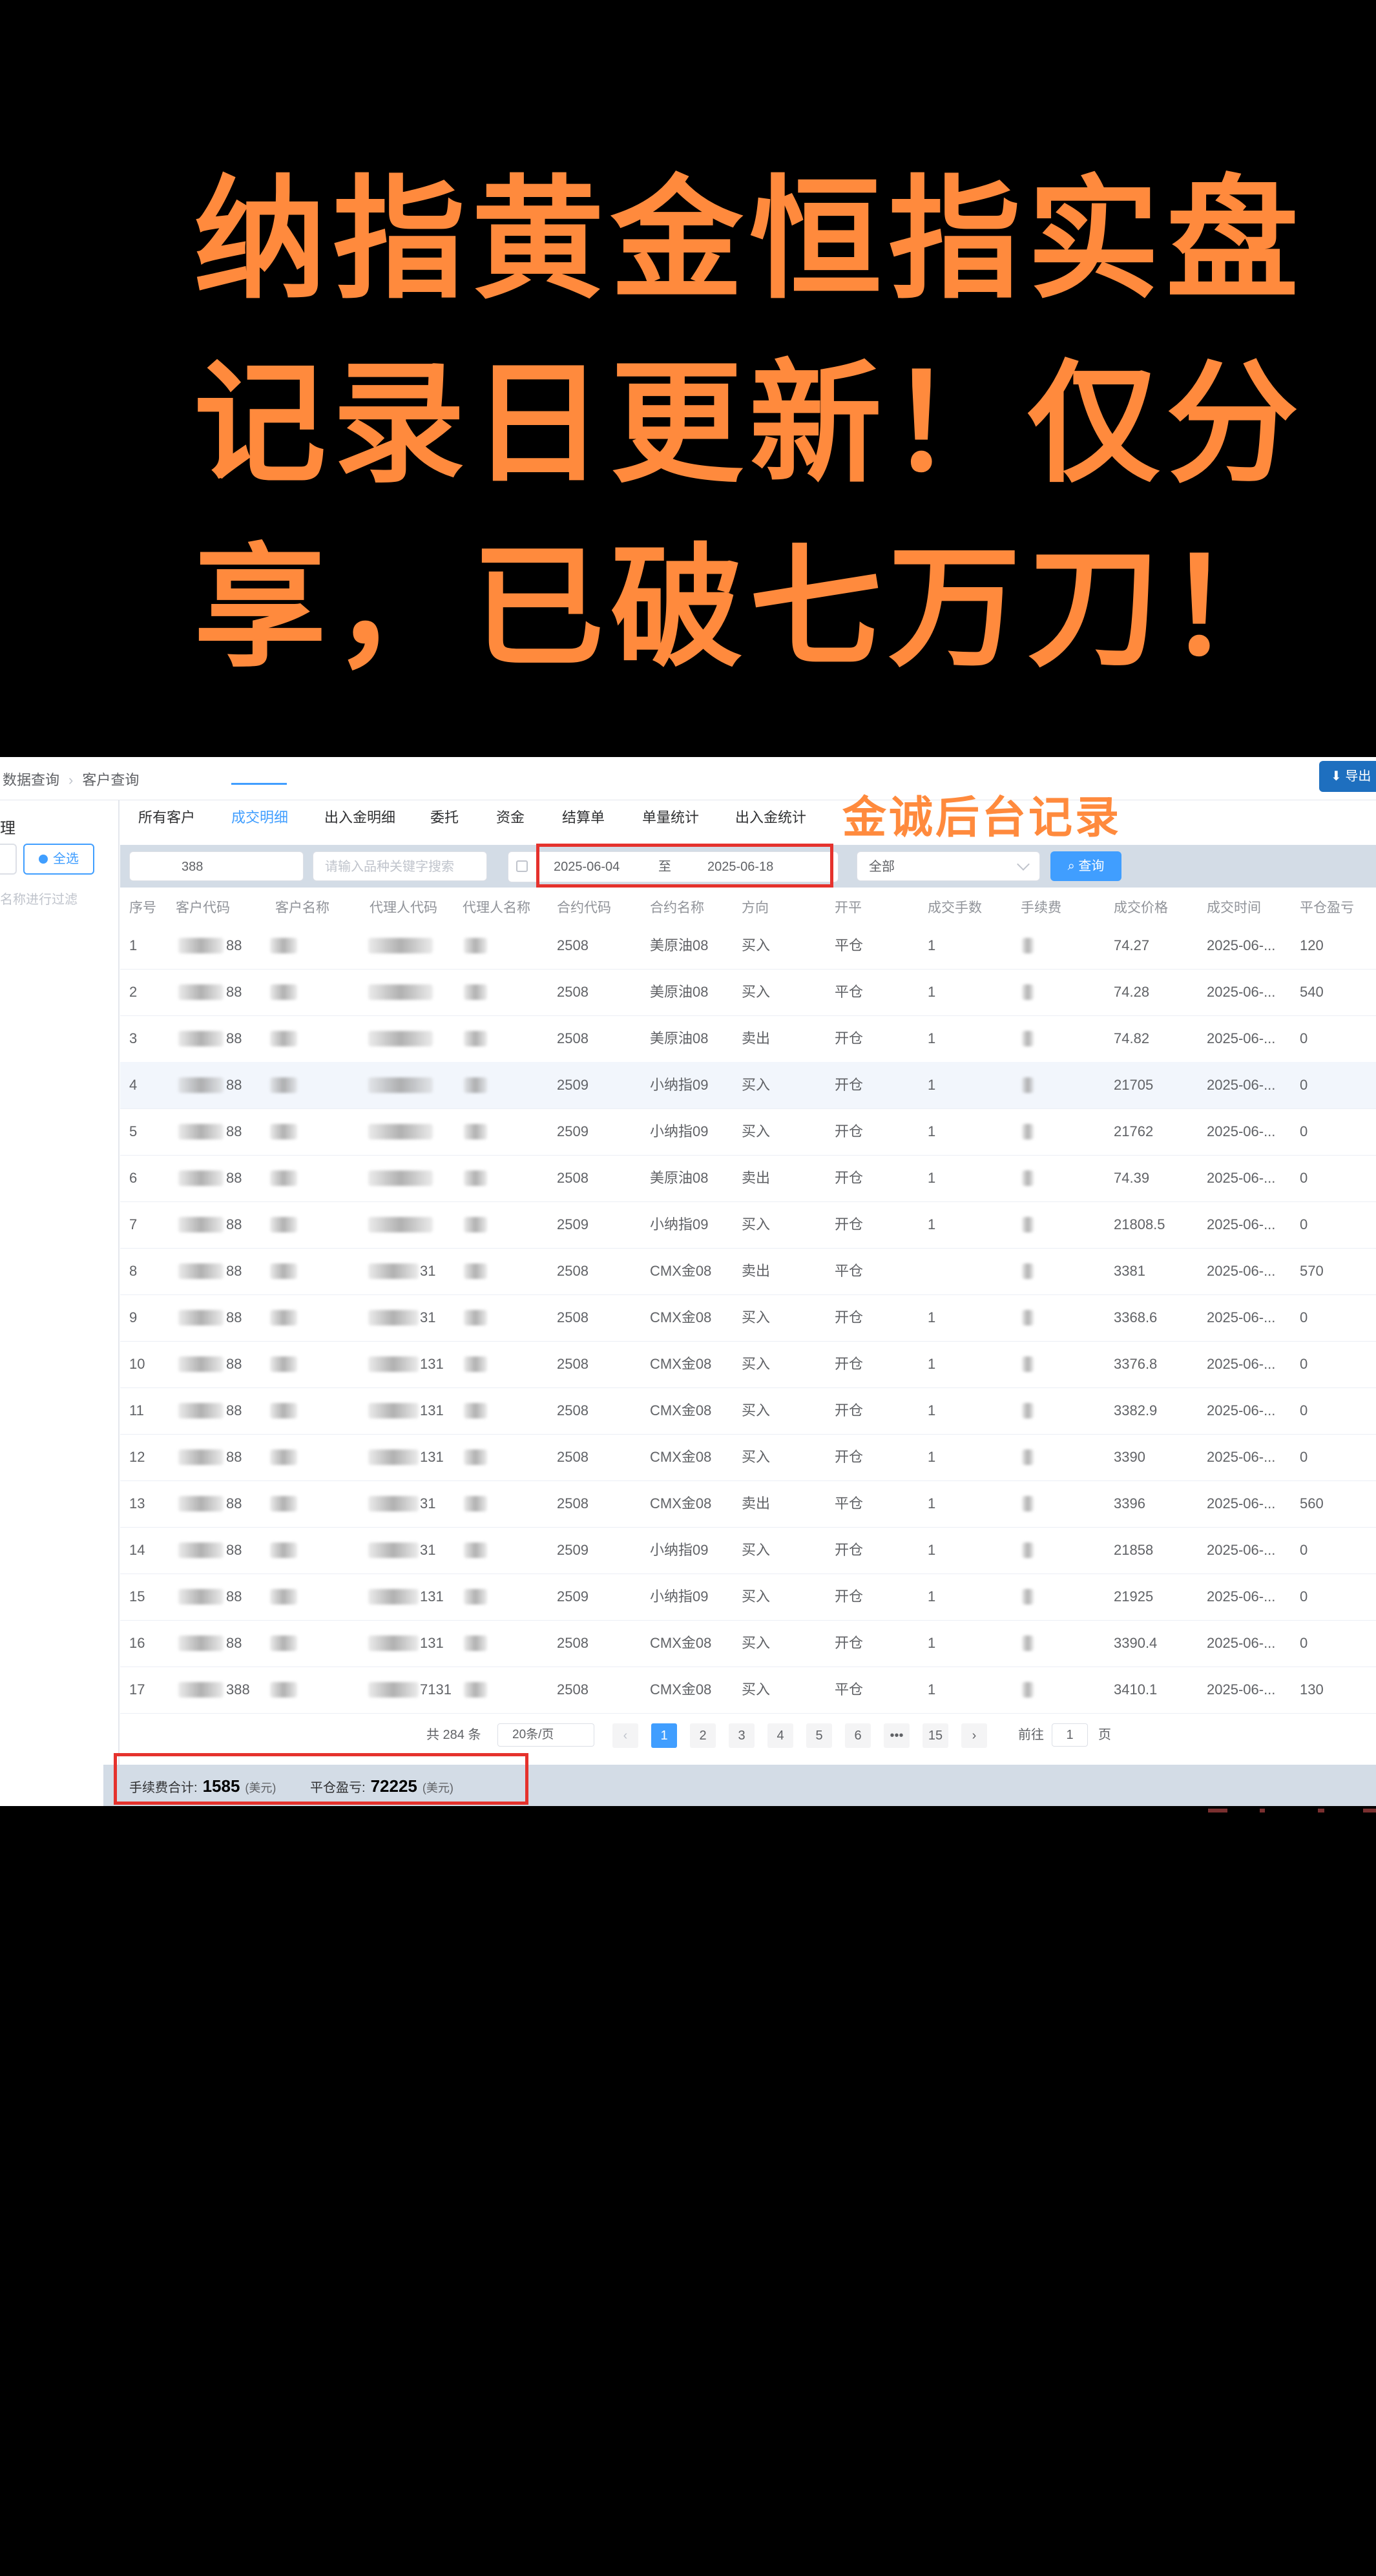 This screenshot has height=2576, width=1376. What do you see at coordinates (1312, 945) in the screenshot?
I see `cell-close-pnl: 120` at bounding box center [1312, 945].